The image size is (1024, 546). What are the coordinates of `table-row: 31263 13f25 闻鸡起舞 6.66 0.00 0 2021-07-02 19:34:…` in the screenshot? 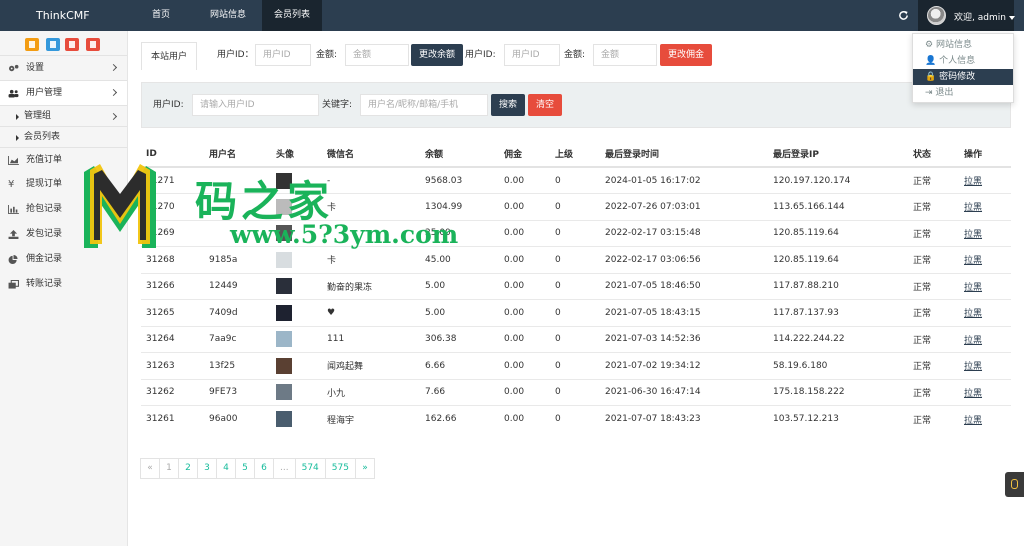 It's located at (576, 365).